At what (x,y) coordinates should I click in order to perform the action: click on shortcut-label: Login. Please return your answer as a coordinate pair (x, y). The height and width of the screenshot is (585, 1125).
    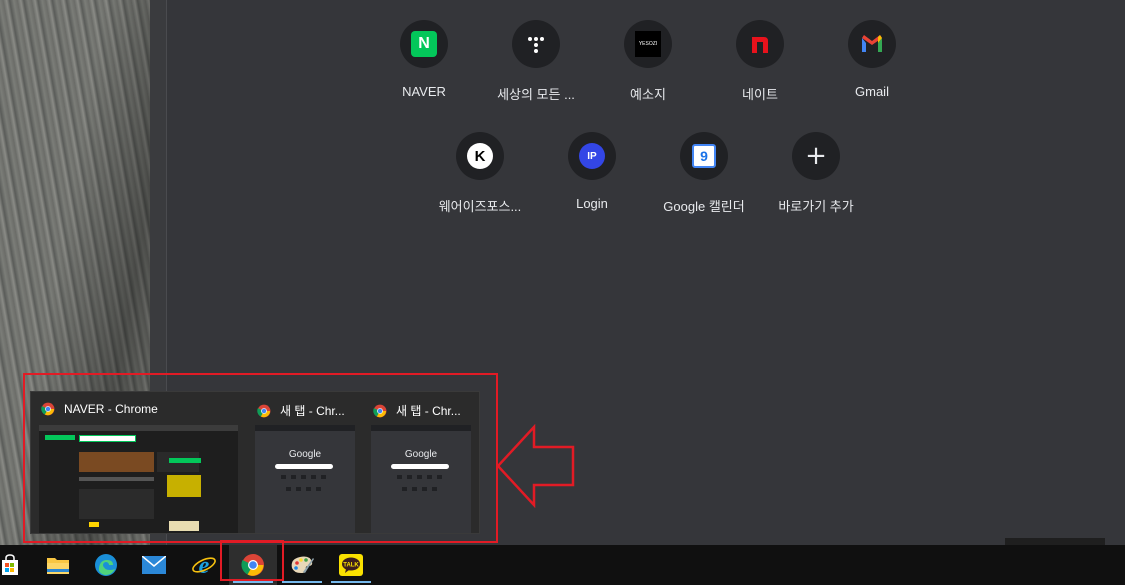
    Looking at the image, I should click on (592, 203).